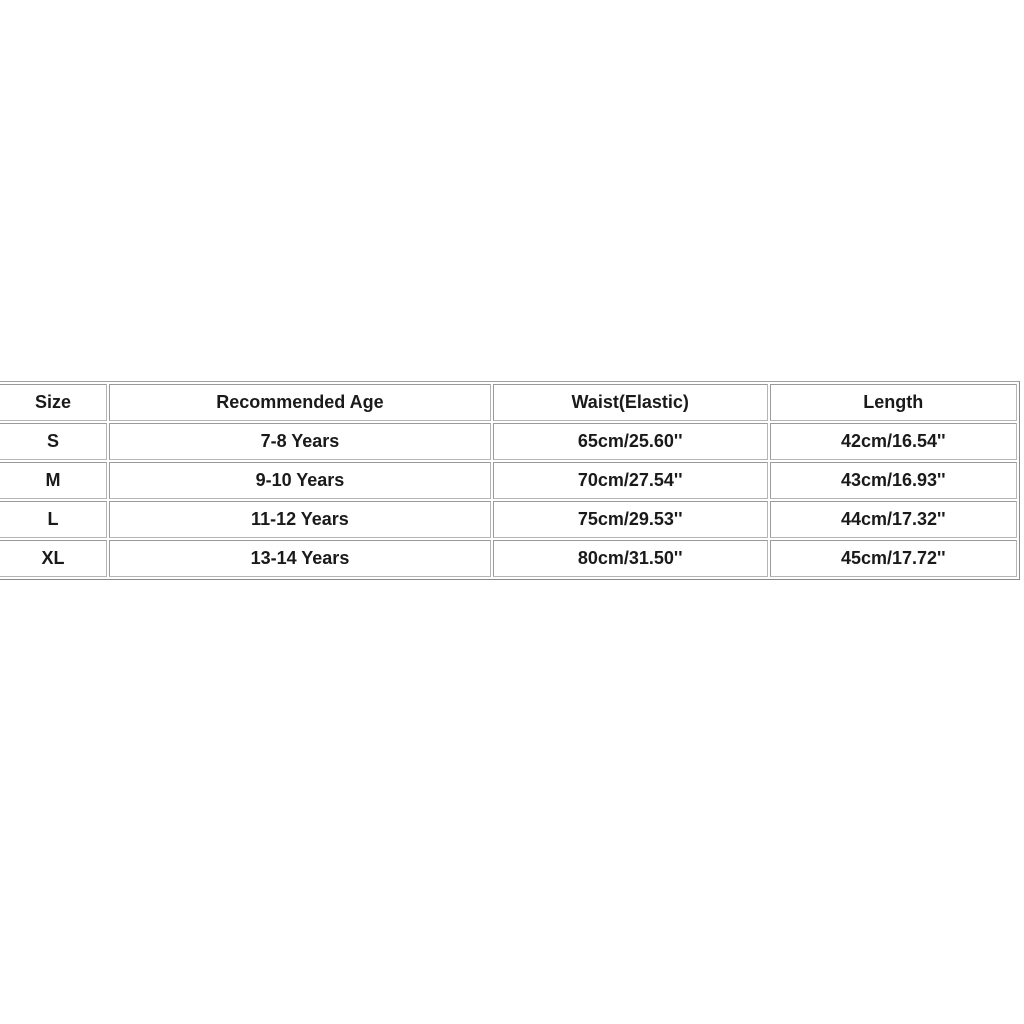  What do you see at coordinates (630, 558) in the screenshot?
I see `cell-waist: 80cm/31.50''` at bounding box center [630, 558].